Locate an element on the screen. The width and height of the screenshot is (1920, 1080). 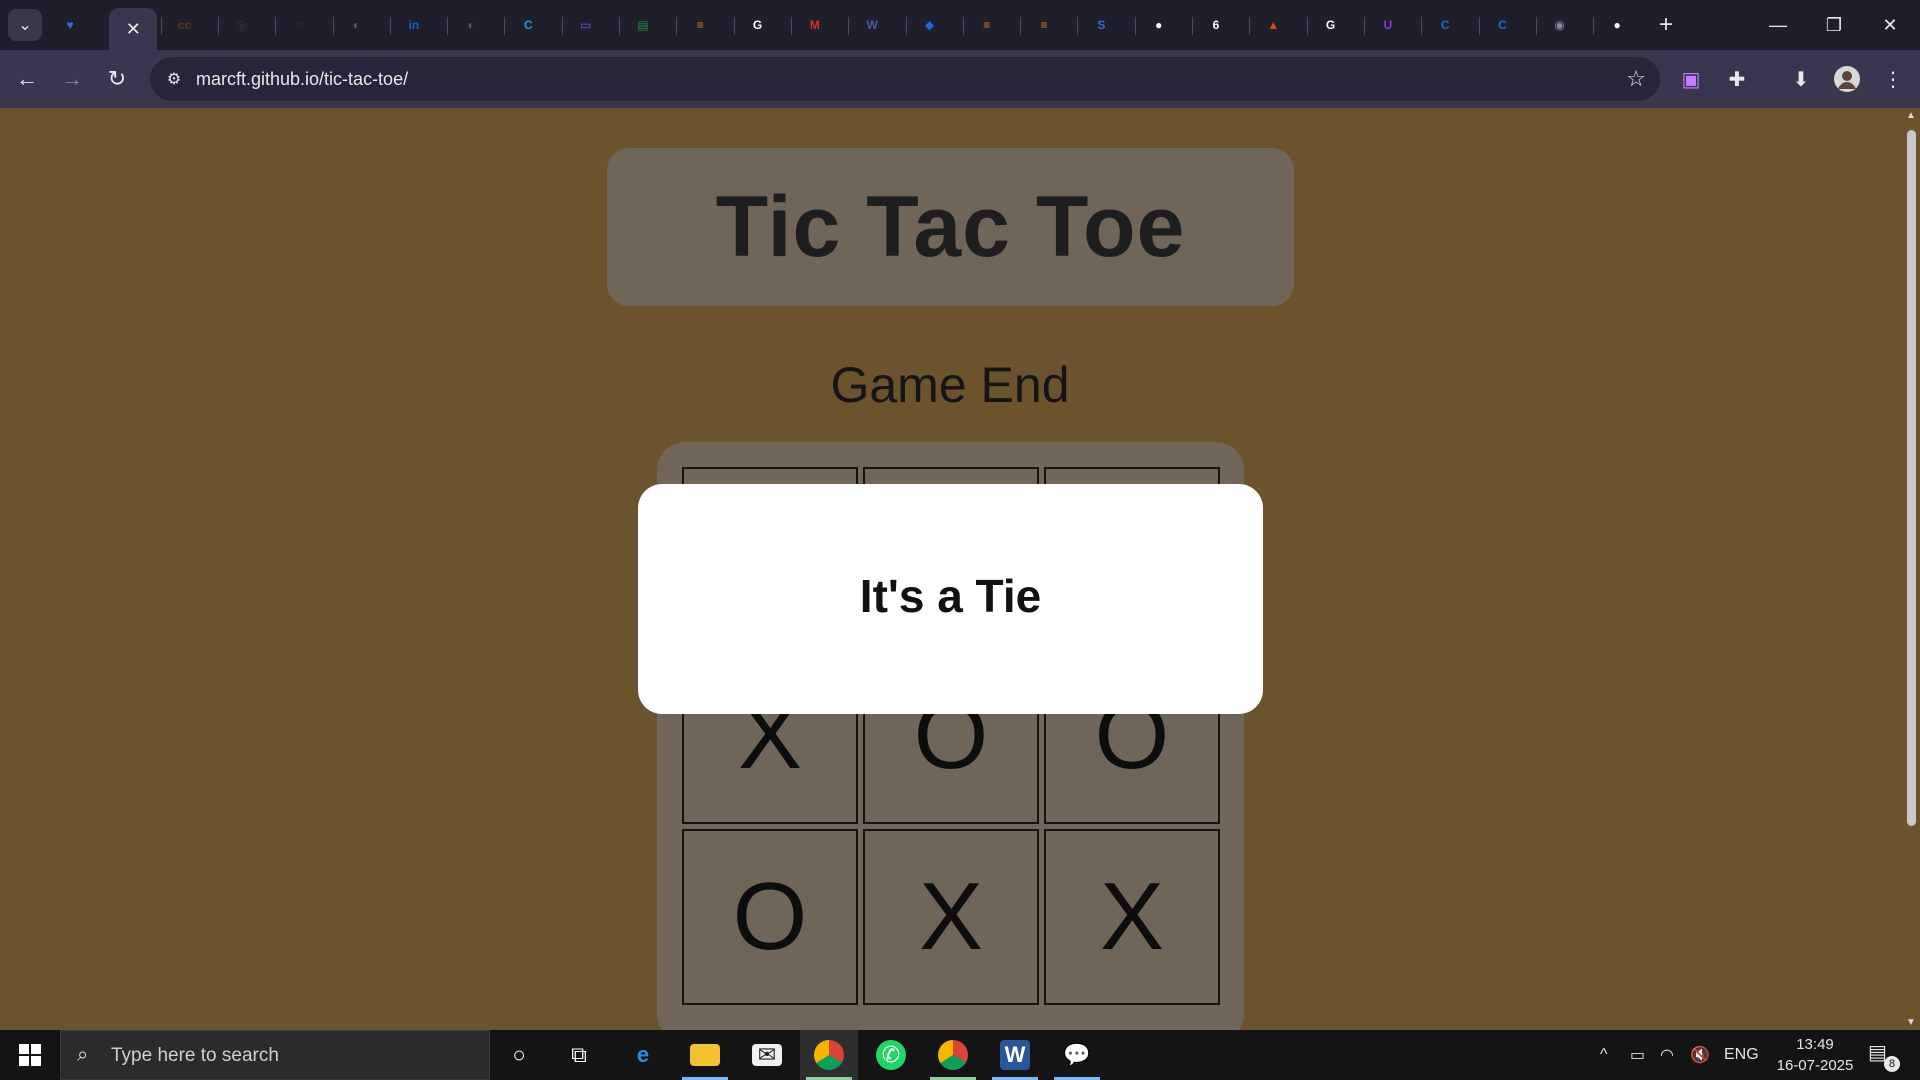
minimize-icon: — is located at coordinates (1778, 24).